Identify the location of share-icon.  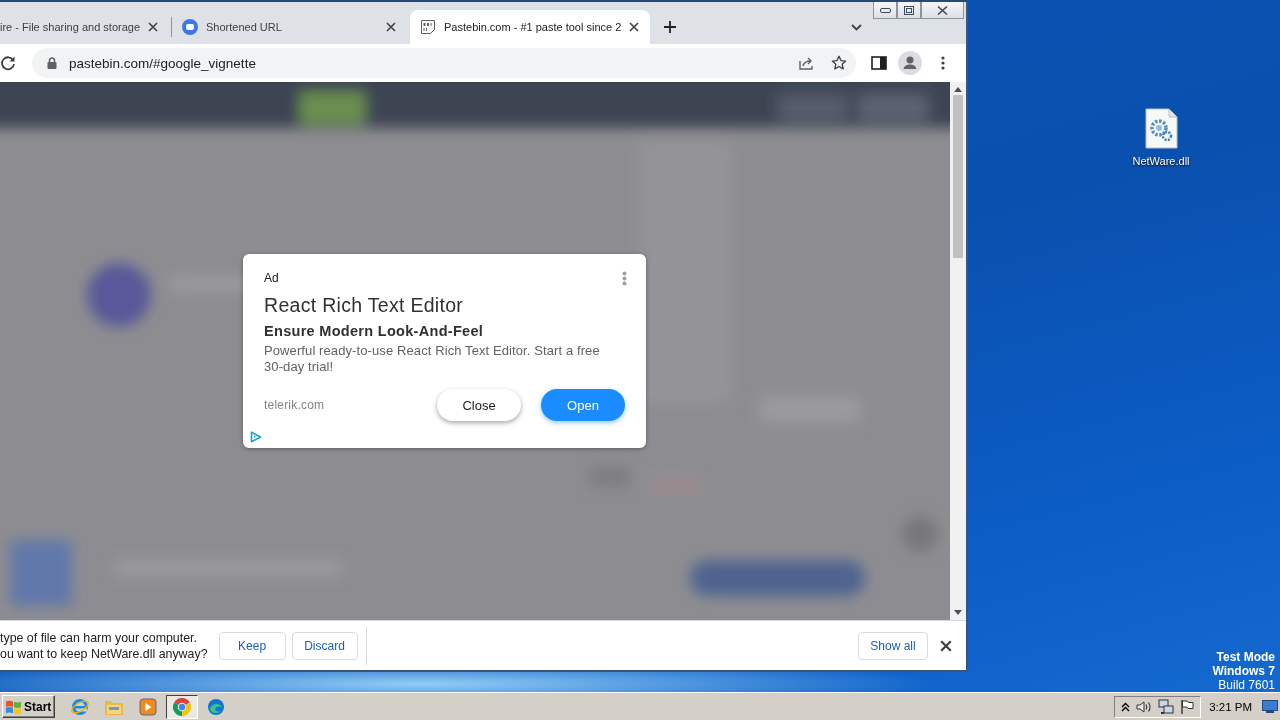
(806, 63).